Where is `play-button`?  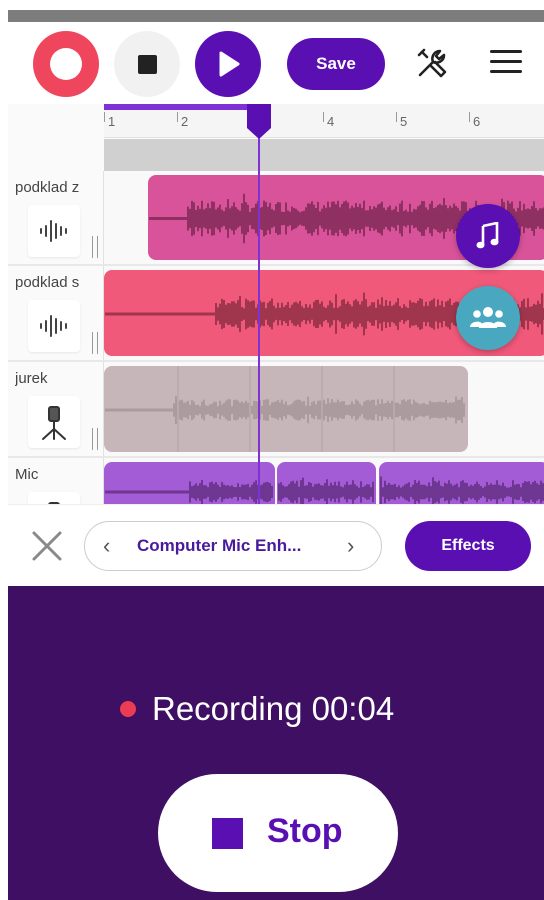 play-button is located at coordinates (228, 64).